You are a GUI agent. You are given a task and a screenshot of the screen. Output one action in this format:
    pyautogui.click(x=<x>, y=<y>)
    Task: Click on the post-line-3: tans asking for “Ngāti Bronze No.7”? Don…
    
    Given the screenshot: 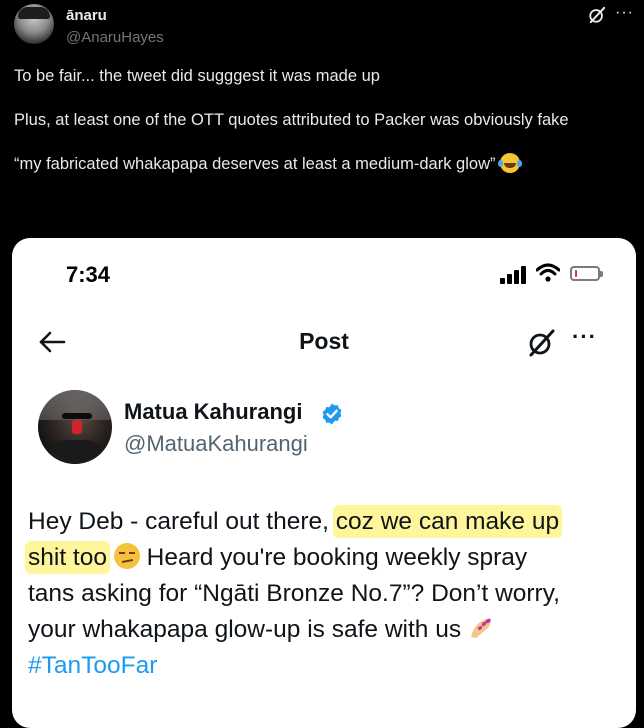 What is the action you would take?
    pyautogui.click(x=294, y=593)
    